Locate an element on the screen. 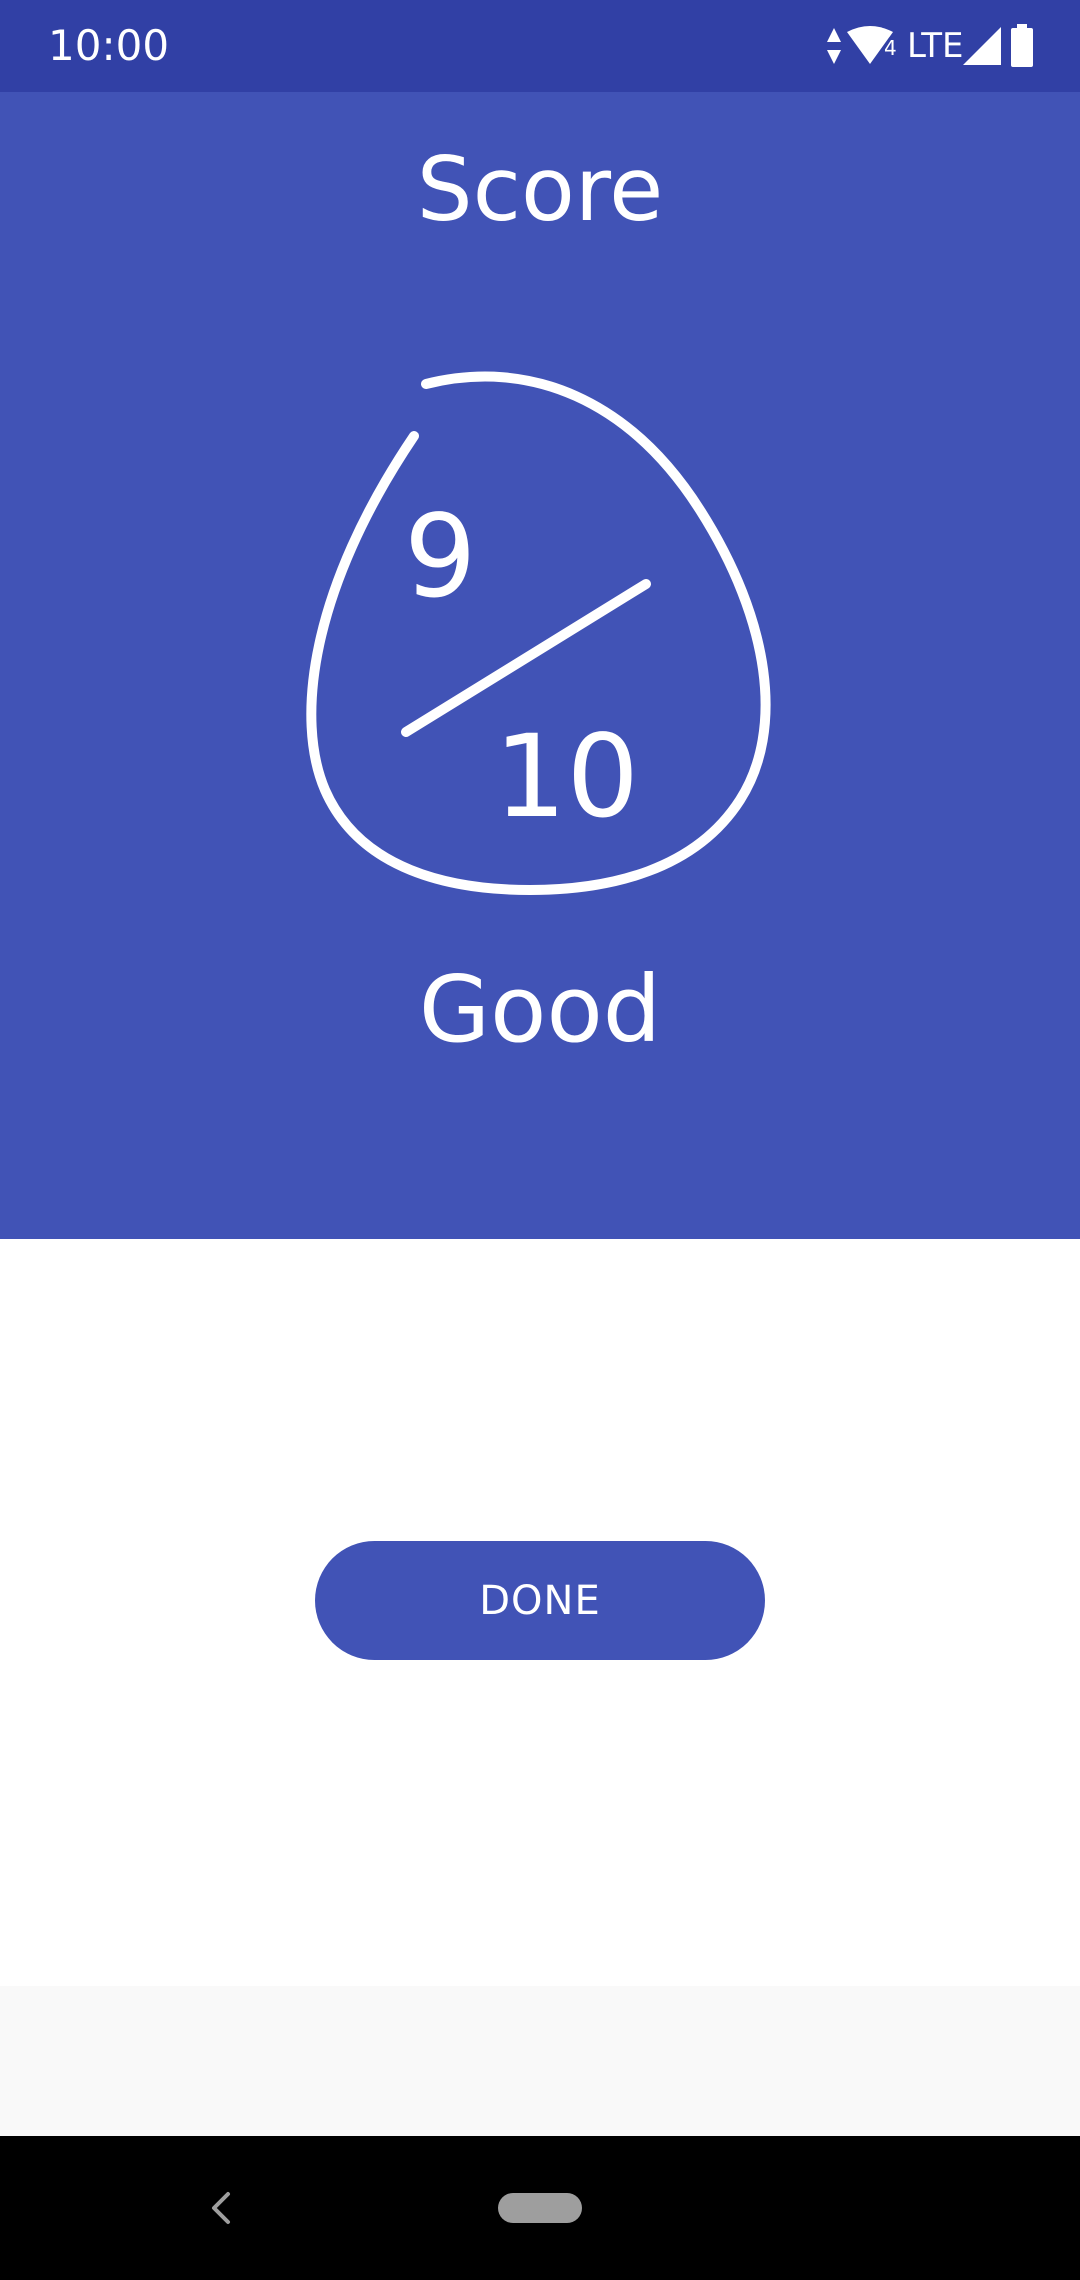 This screenshot has height=2280, width=1080. signal-icon is located at coordinates (982, 46).